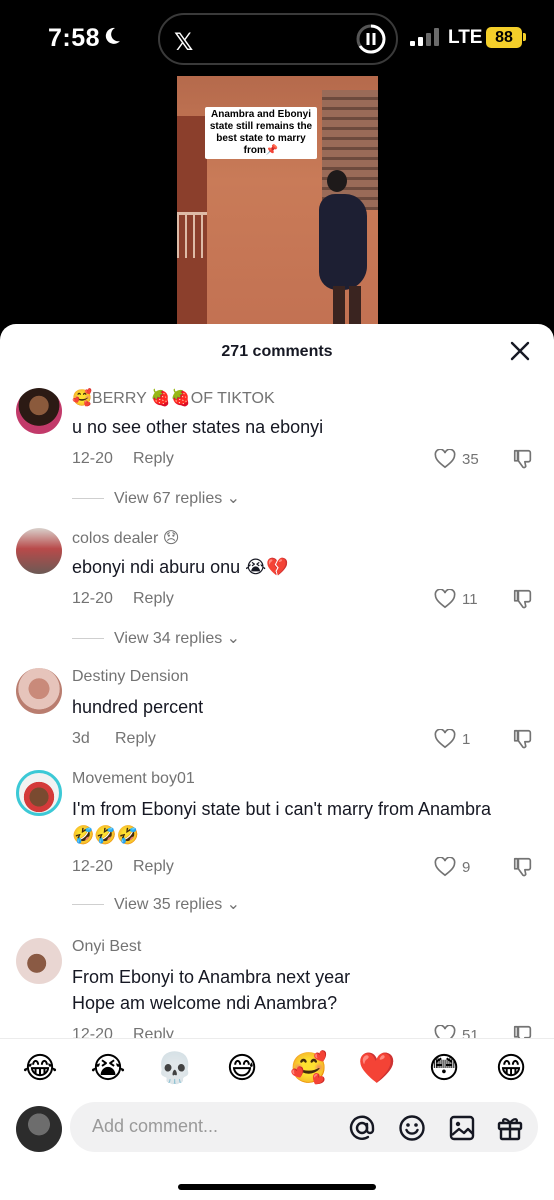 The width and height of the screenshot is (554, 1200). I want to click on close-icon, so click(520, 351).